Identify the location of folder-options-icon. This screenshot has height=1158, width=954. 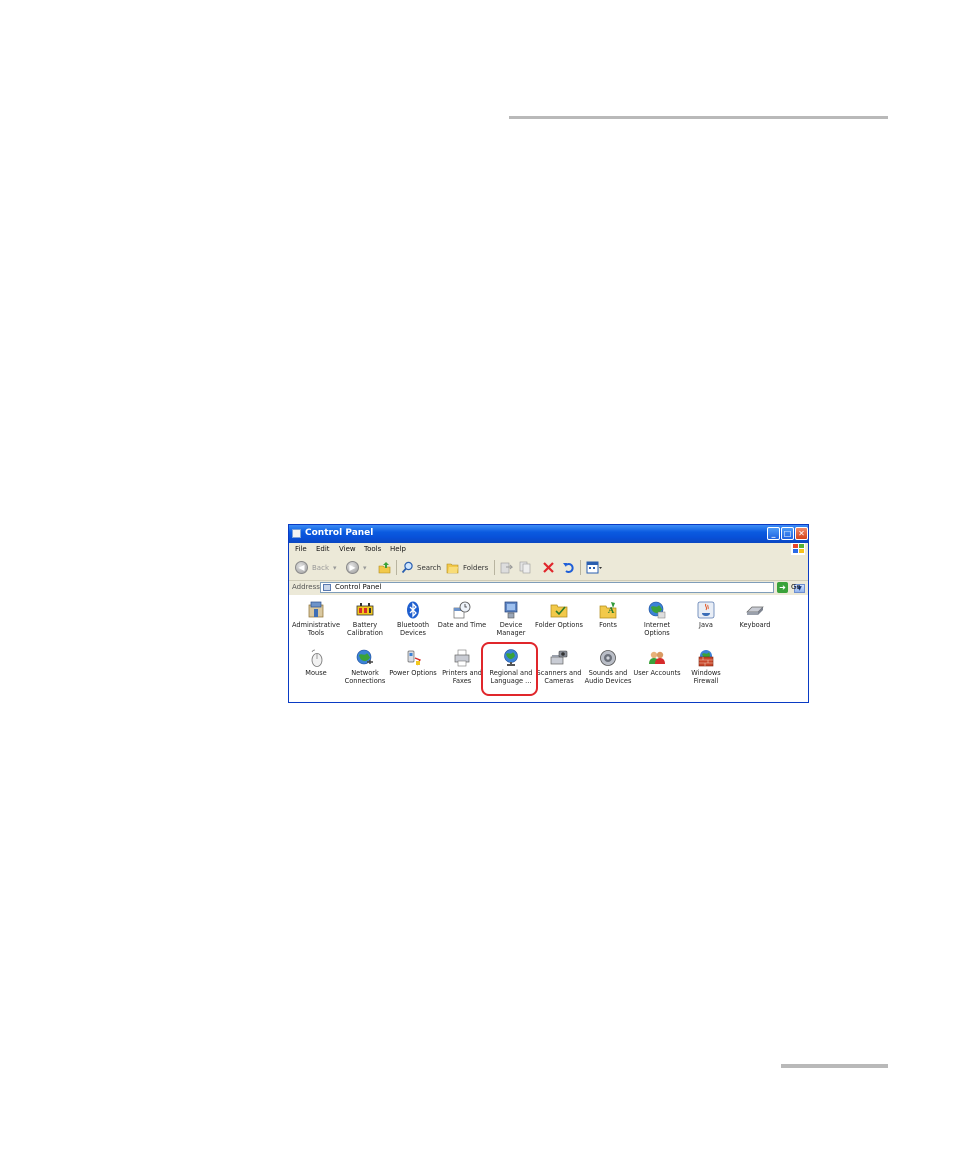
(559, 610).